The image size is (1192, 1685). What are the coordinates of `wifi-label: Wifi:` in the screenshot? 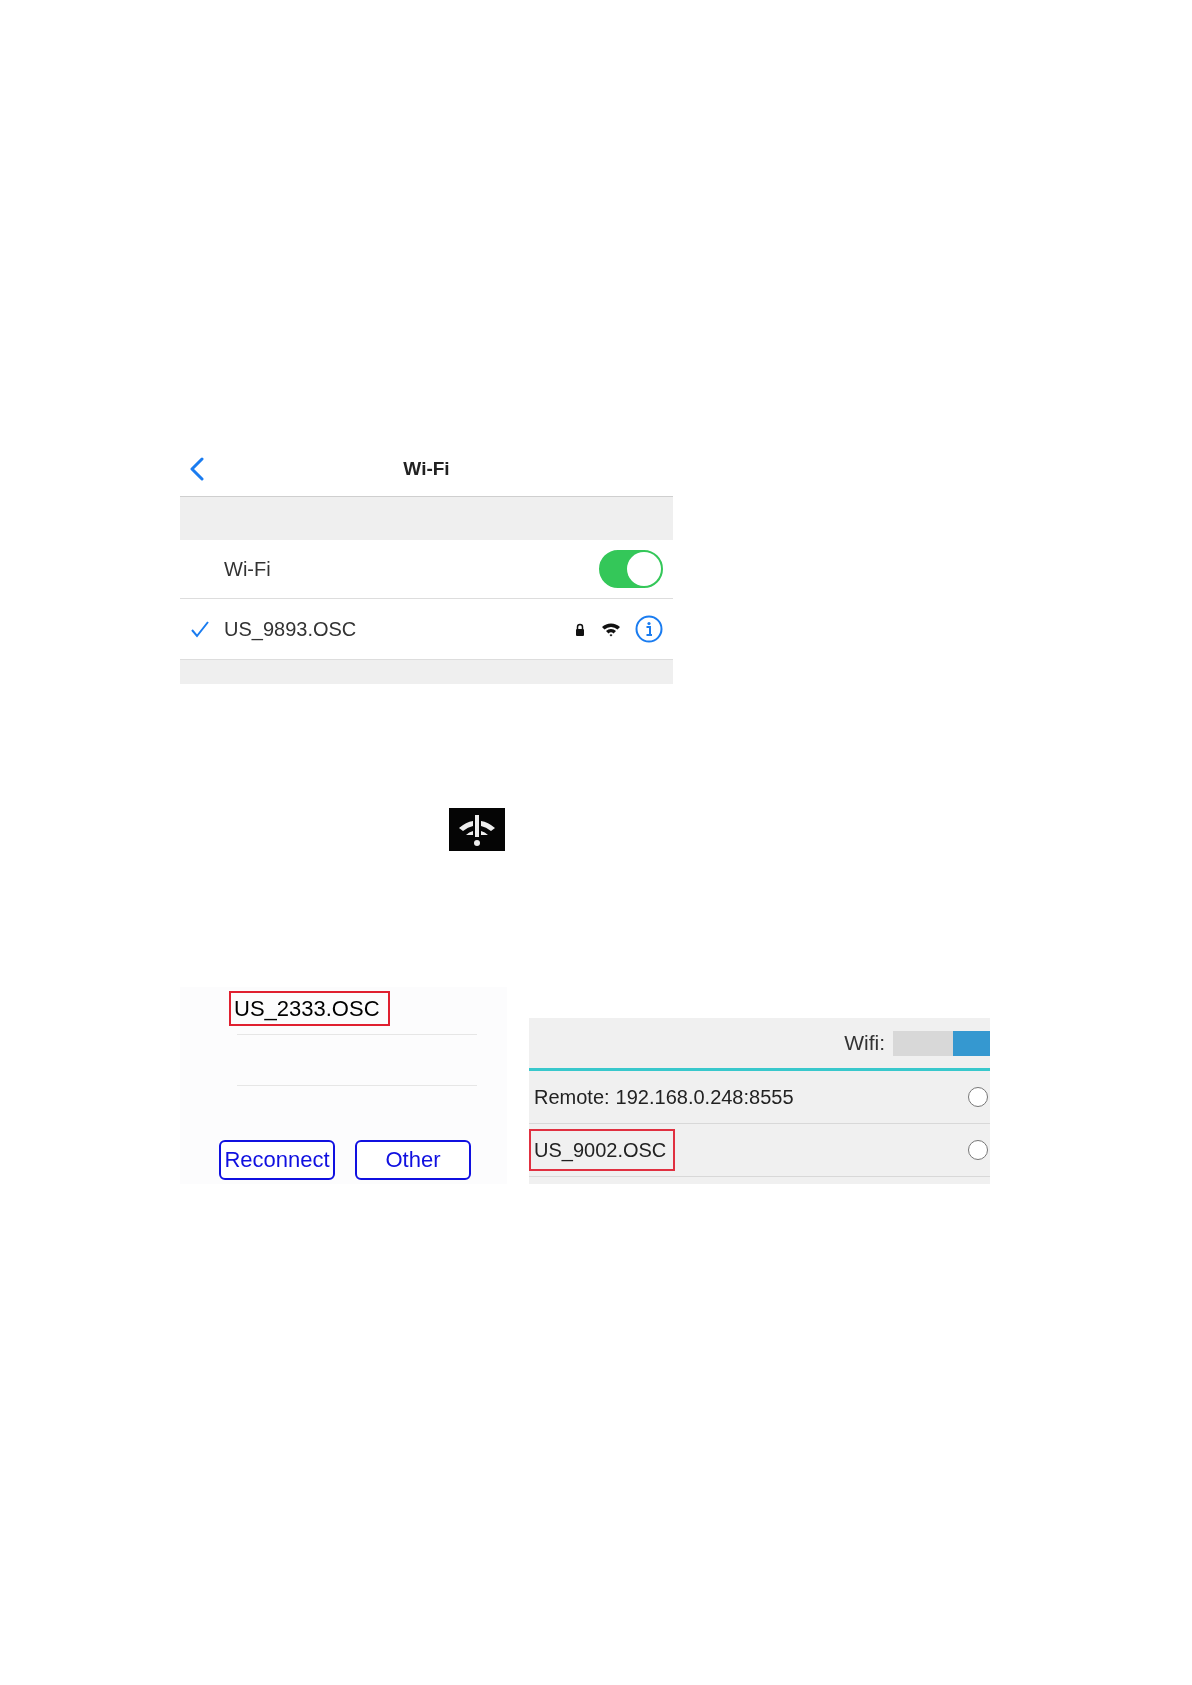 It's located at (864, 1043).